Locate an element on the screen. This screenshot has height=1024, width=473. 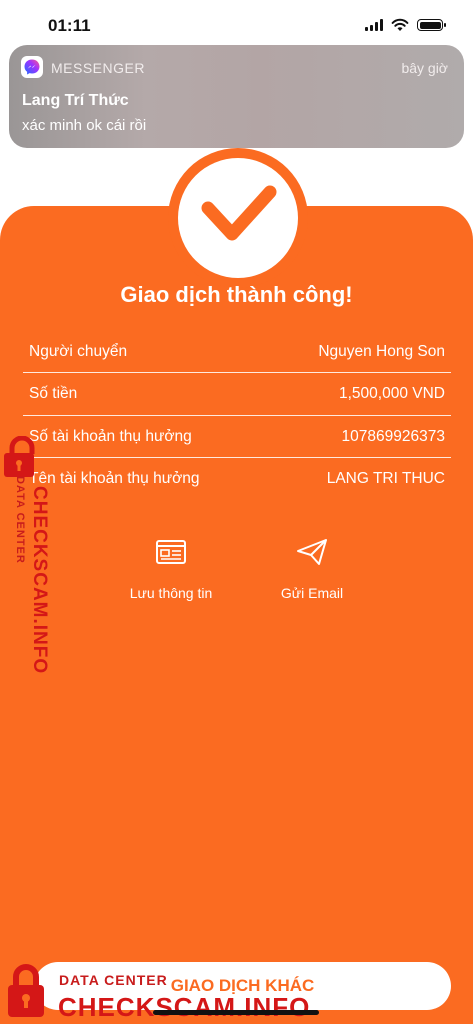
detail-row-account-name: Tên tài khoản thụ hưởng LANG TRI THUC is located at coordinates (237, 479).